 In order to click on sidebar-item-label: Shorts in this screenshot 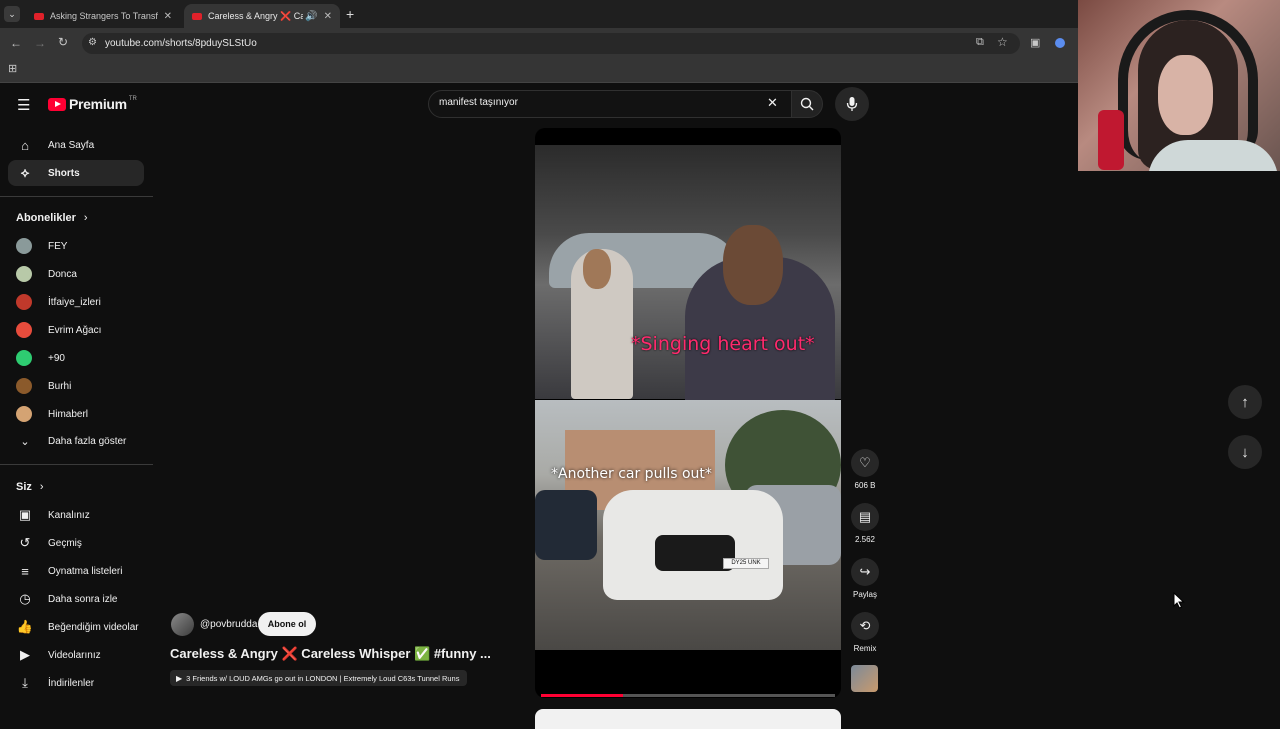, I will do `click(64, 173)`.